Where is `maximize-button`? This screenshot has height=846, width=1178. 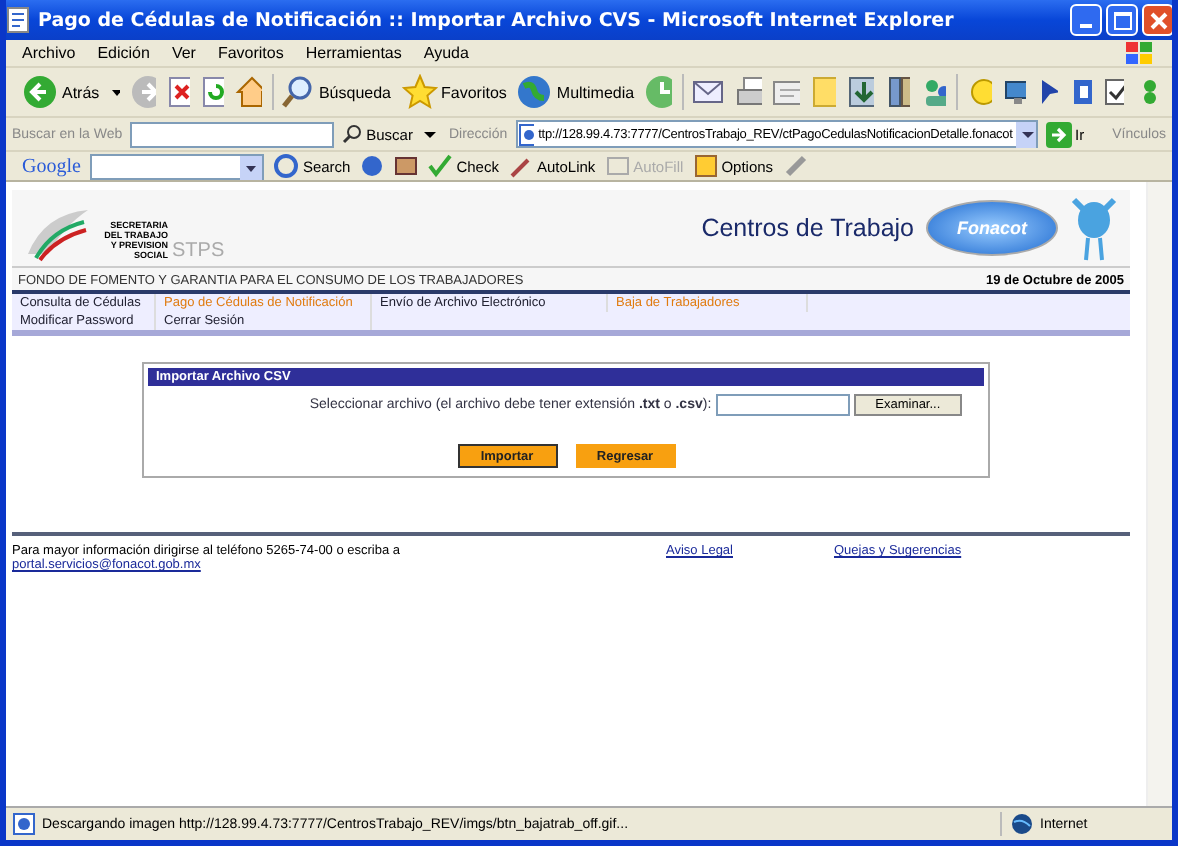
maximize-button is located at coordinates (1122, 20).